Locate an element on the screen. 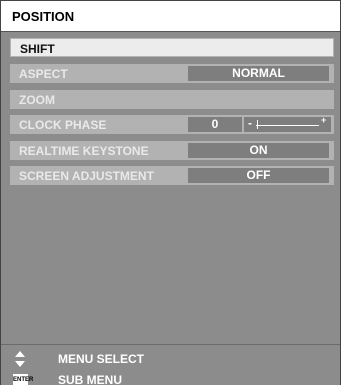 The height and width of the screenshot is (388, 343). menu-footer: MENU SELECT ENTER SUB MENU is located at coordinates (170, 365).